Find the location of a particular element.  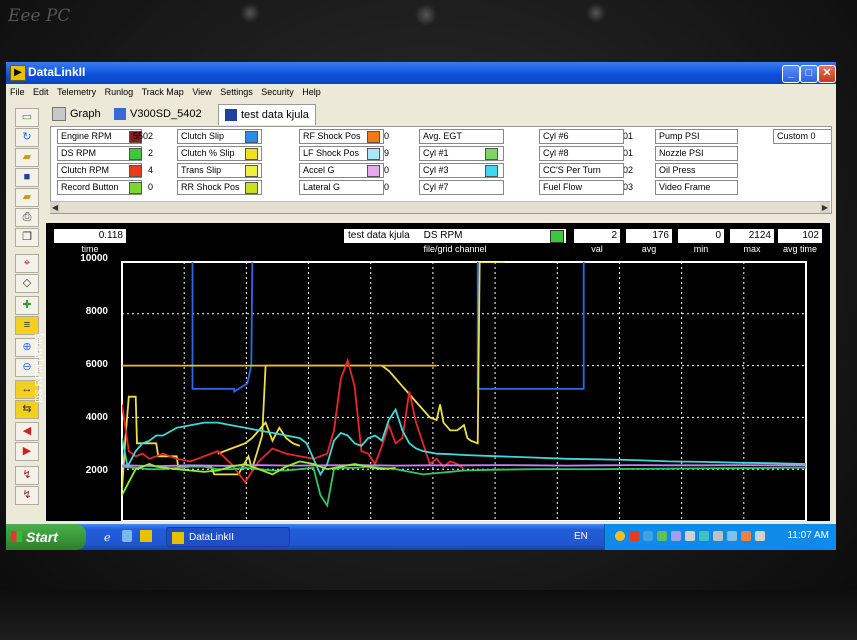

menu-file: File is located at coordinates (17, 92).